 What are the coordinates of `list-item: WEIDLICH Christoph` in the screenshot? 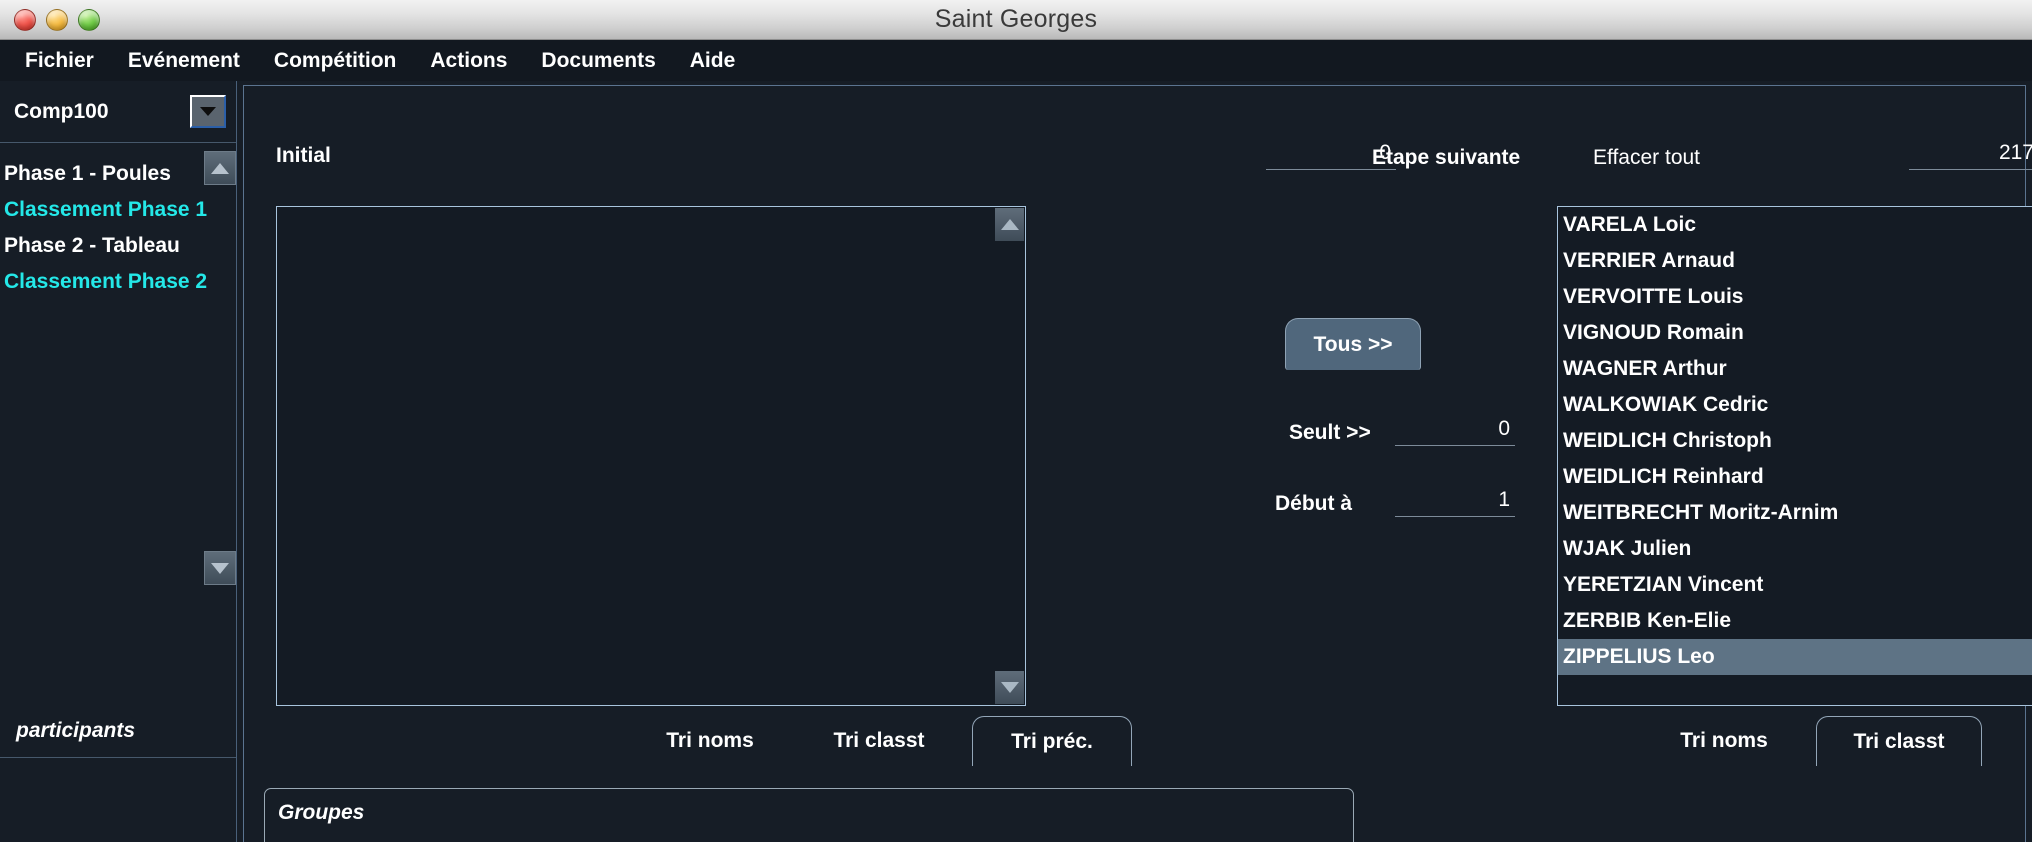 It's located at (1795, 441).